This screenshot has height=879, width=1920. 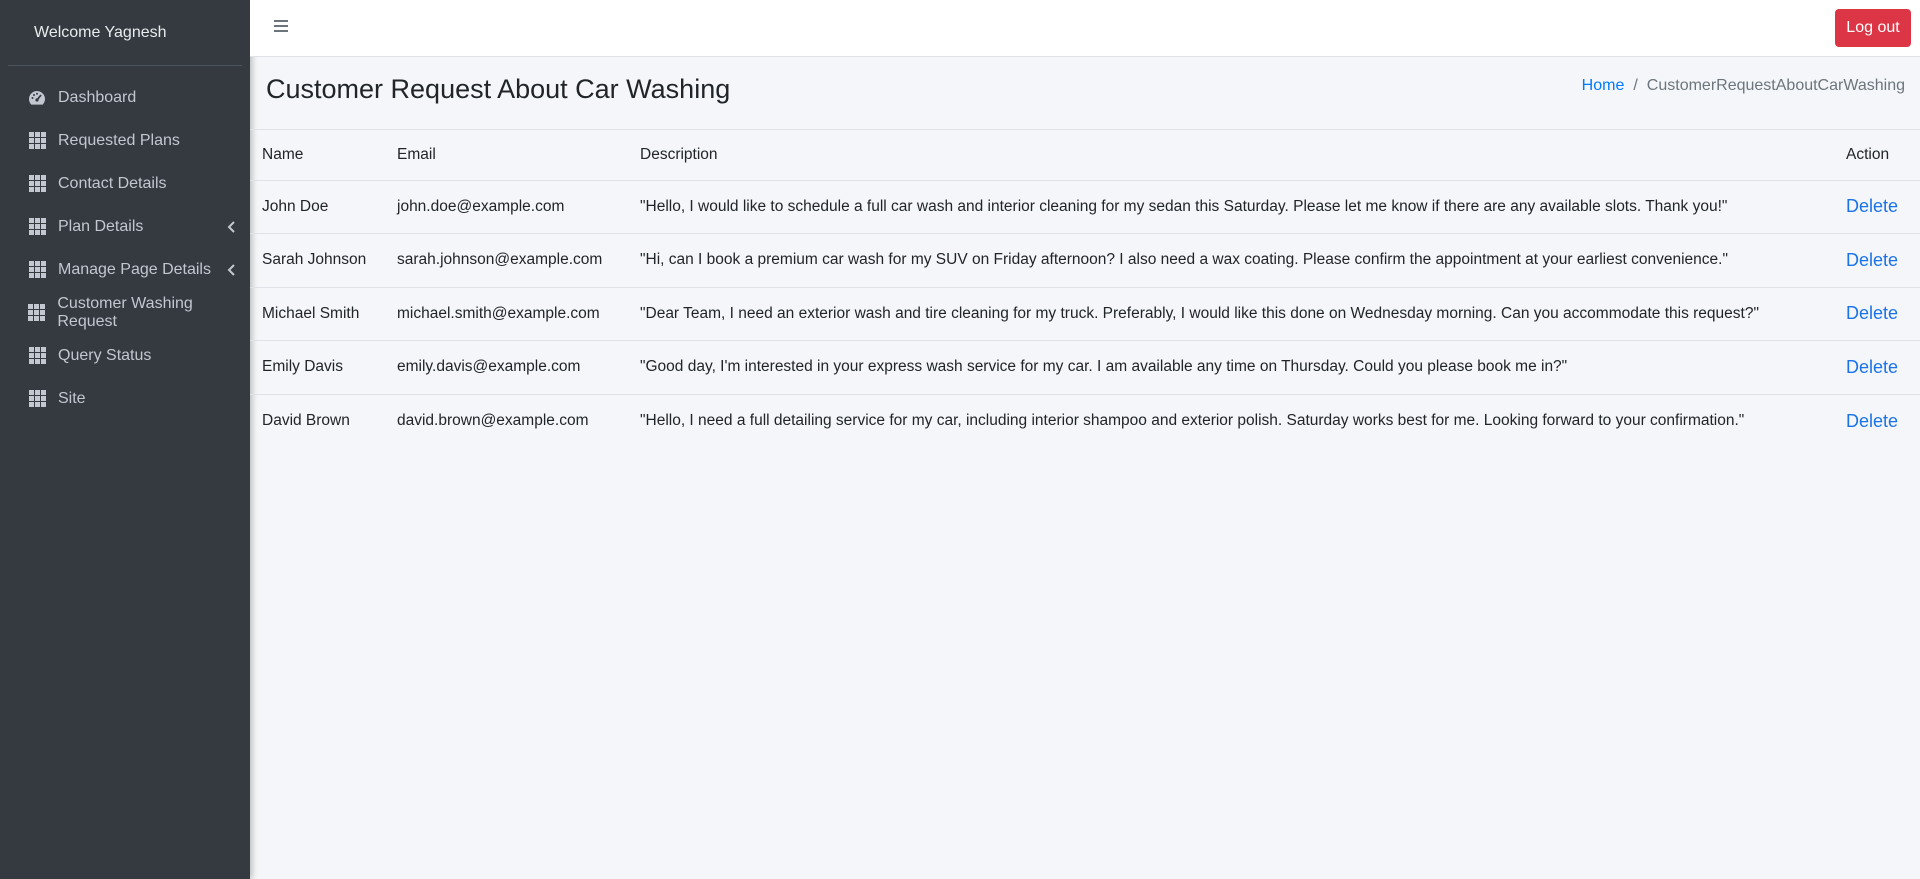 I want to click on sidebar-item-requested-plans: Requested Plans, so click(x=125, y=140).